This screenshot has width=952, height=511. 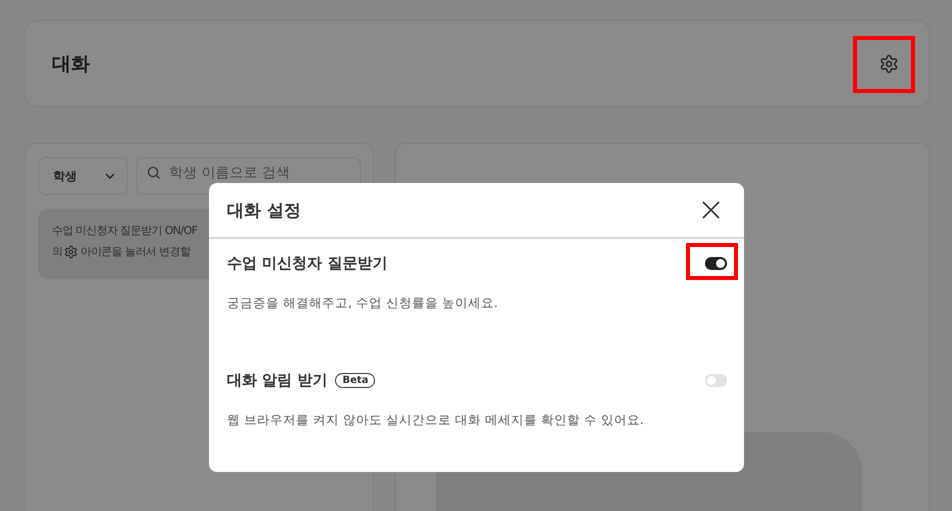 I want to click on setting-title: 수업 미신청자 질문받기, so click(x=307, y=264).